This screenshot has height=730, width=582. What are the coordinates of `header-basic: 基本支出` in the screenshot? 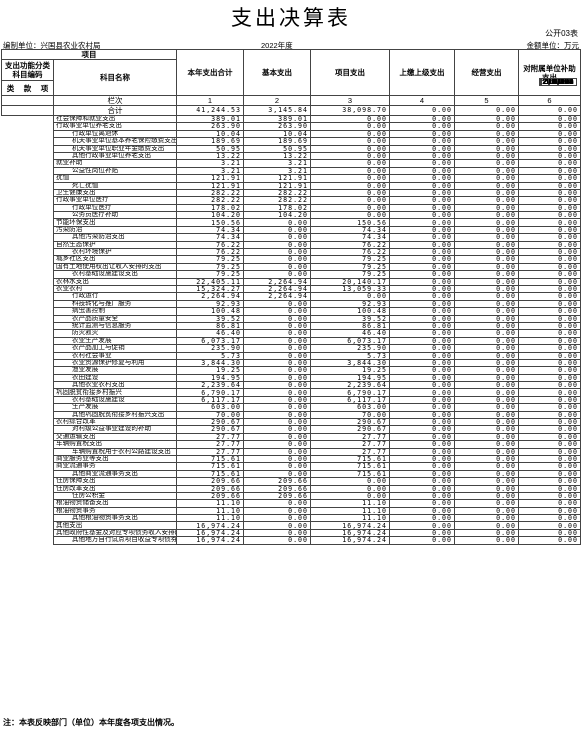 It's located at (277, 72).